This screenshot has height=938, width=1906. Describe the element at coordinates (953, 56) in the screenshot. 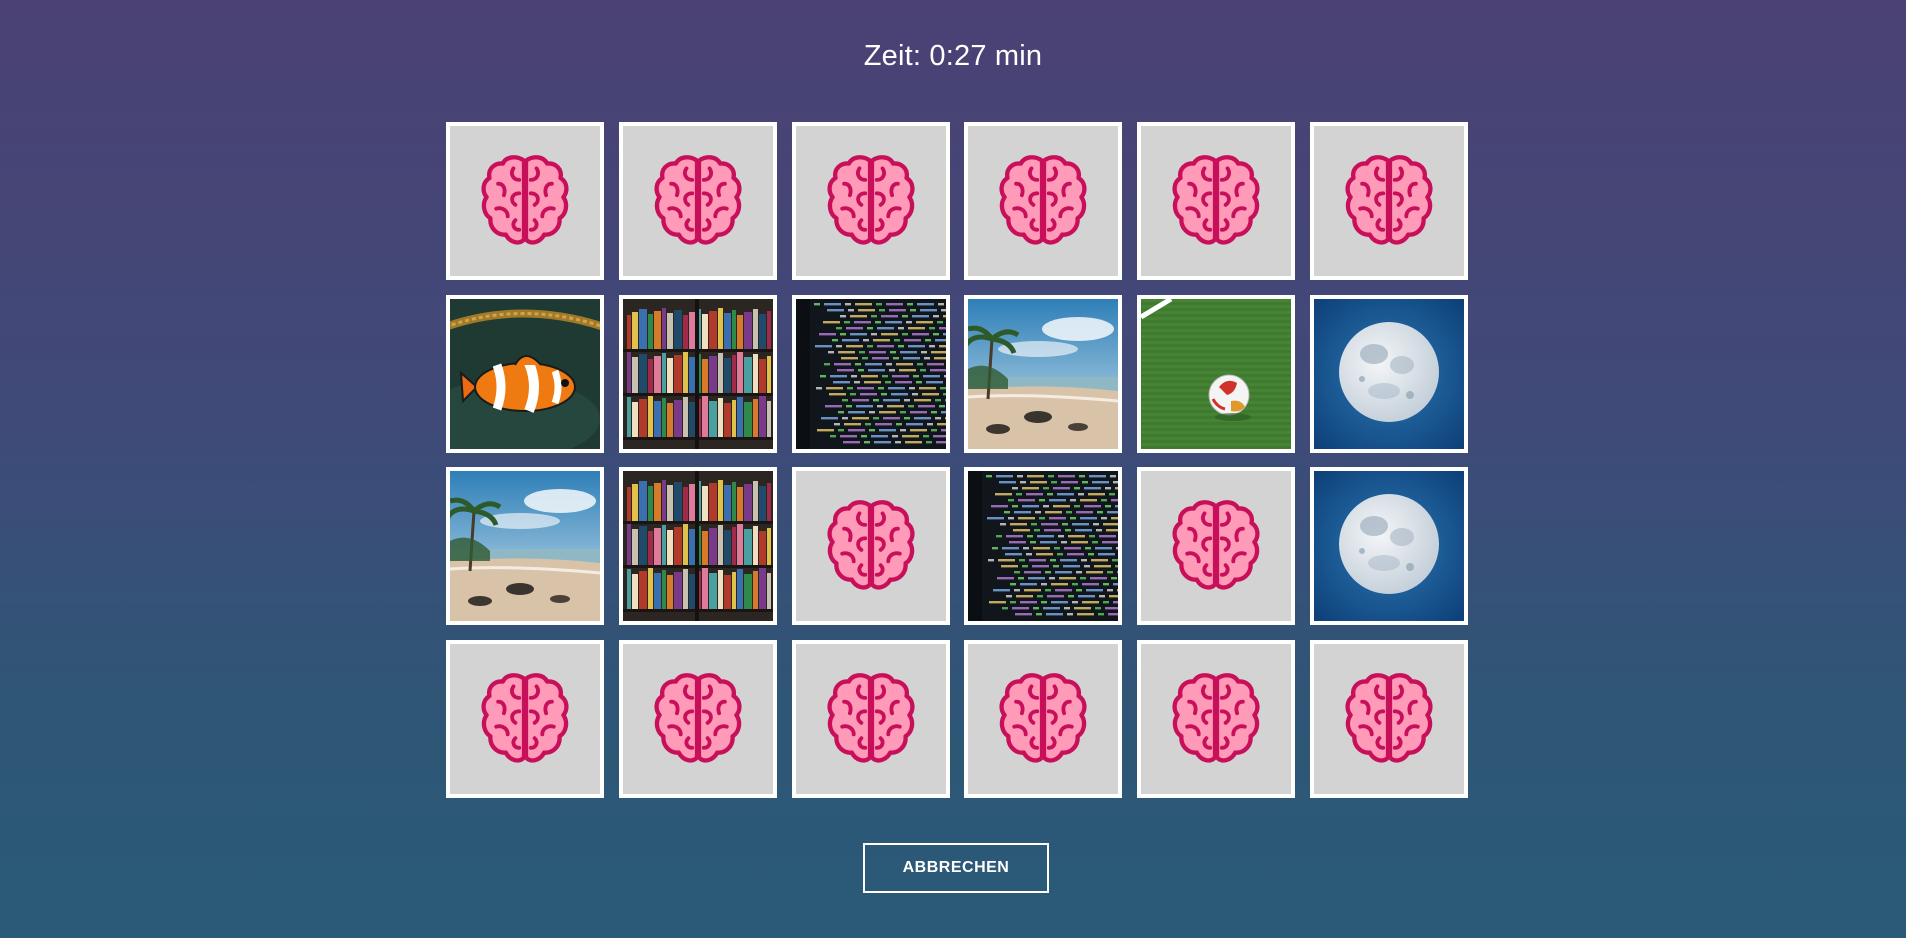

I see `timer-display: Zeit: 0:27 min` at that location.